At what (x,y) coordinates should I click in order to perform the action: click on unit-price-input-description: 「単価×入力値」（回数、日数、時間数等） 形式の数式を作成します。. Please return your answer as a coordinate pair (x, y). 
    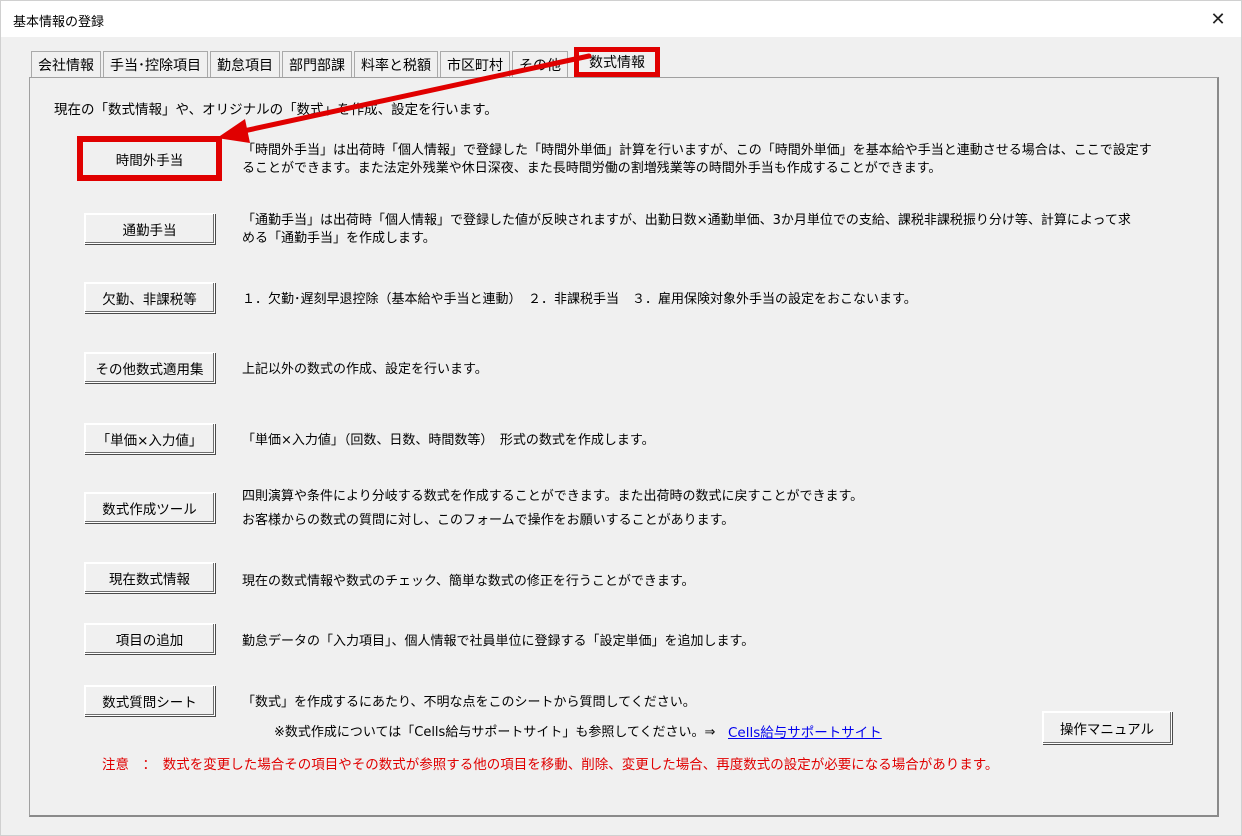
    Looking at the image, I should click on (448, 440).